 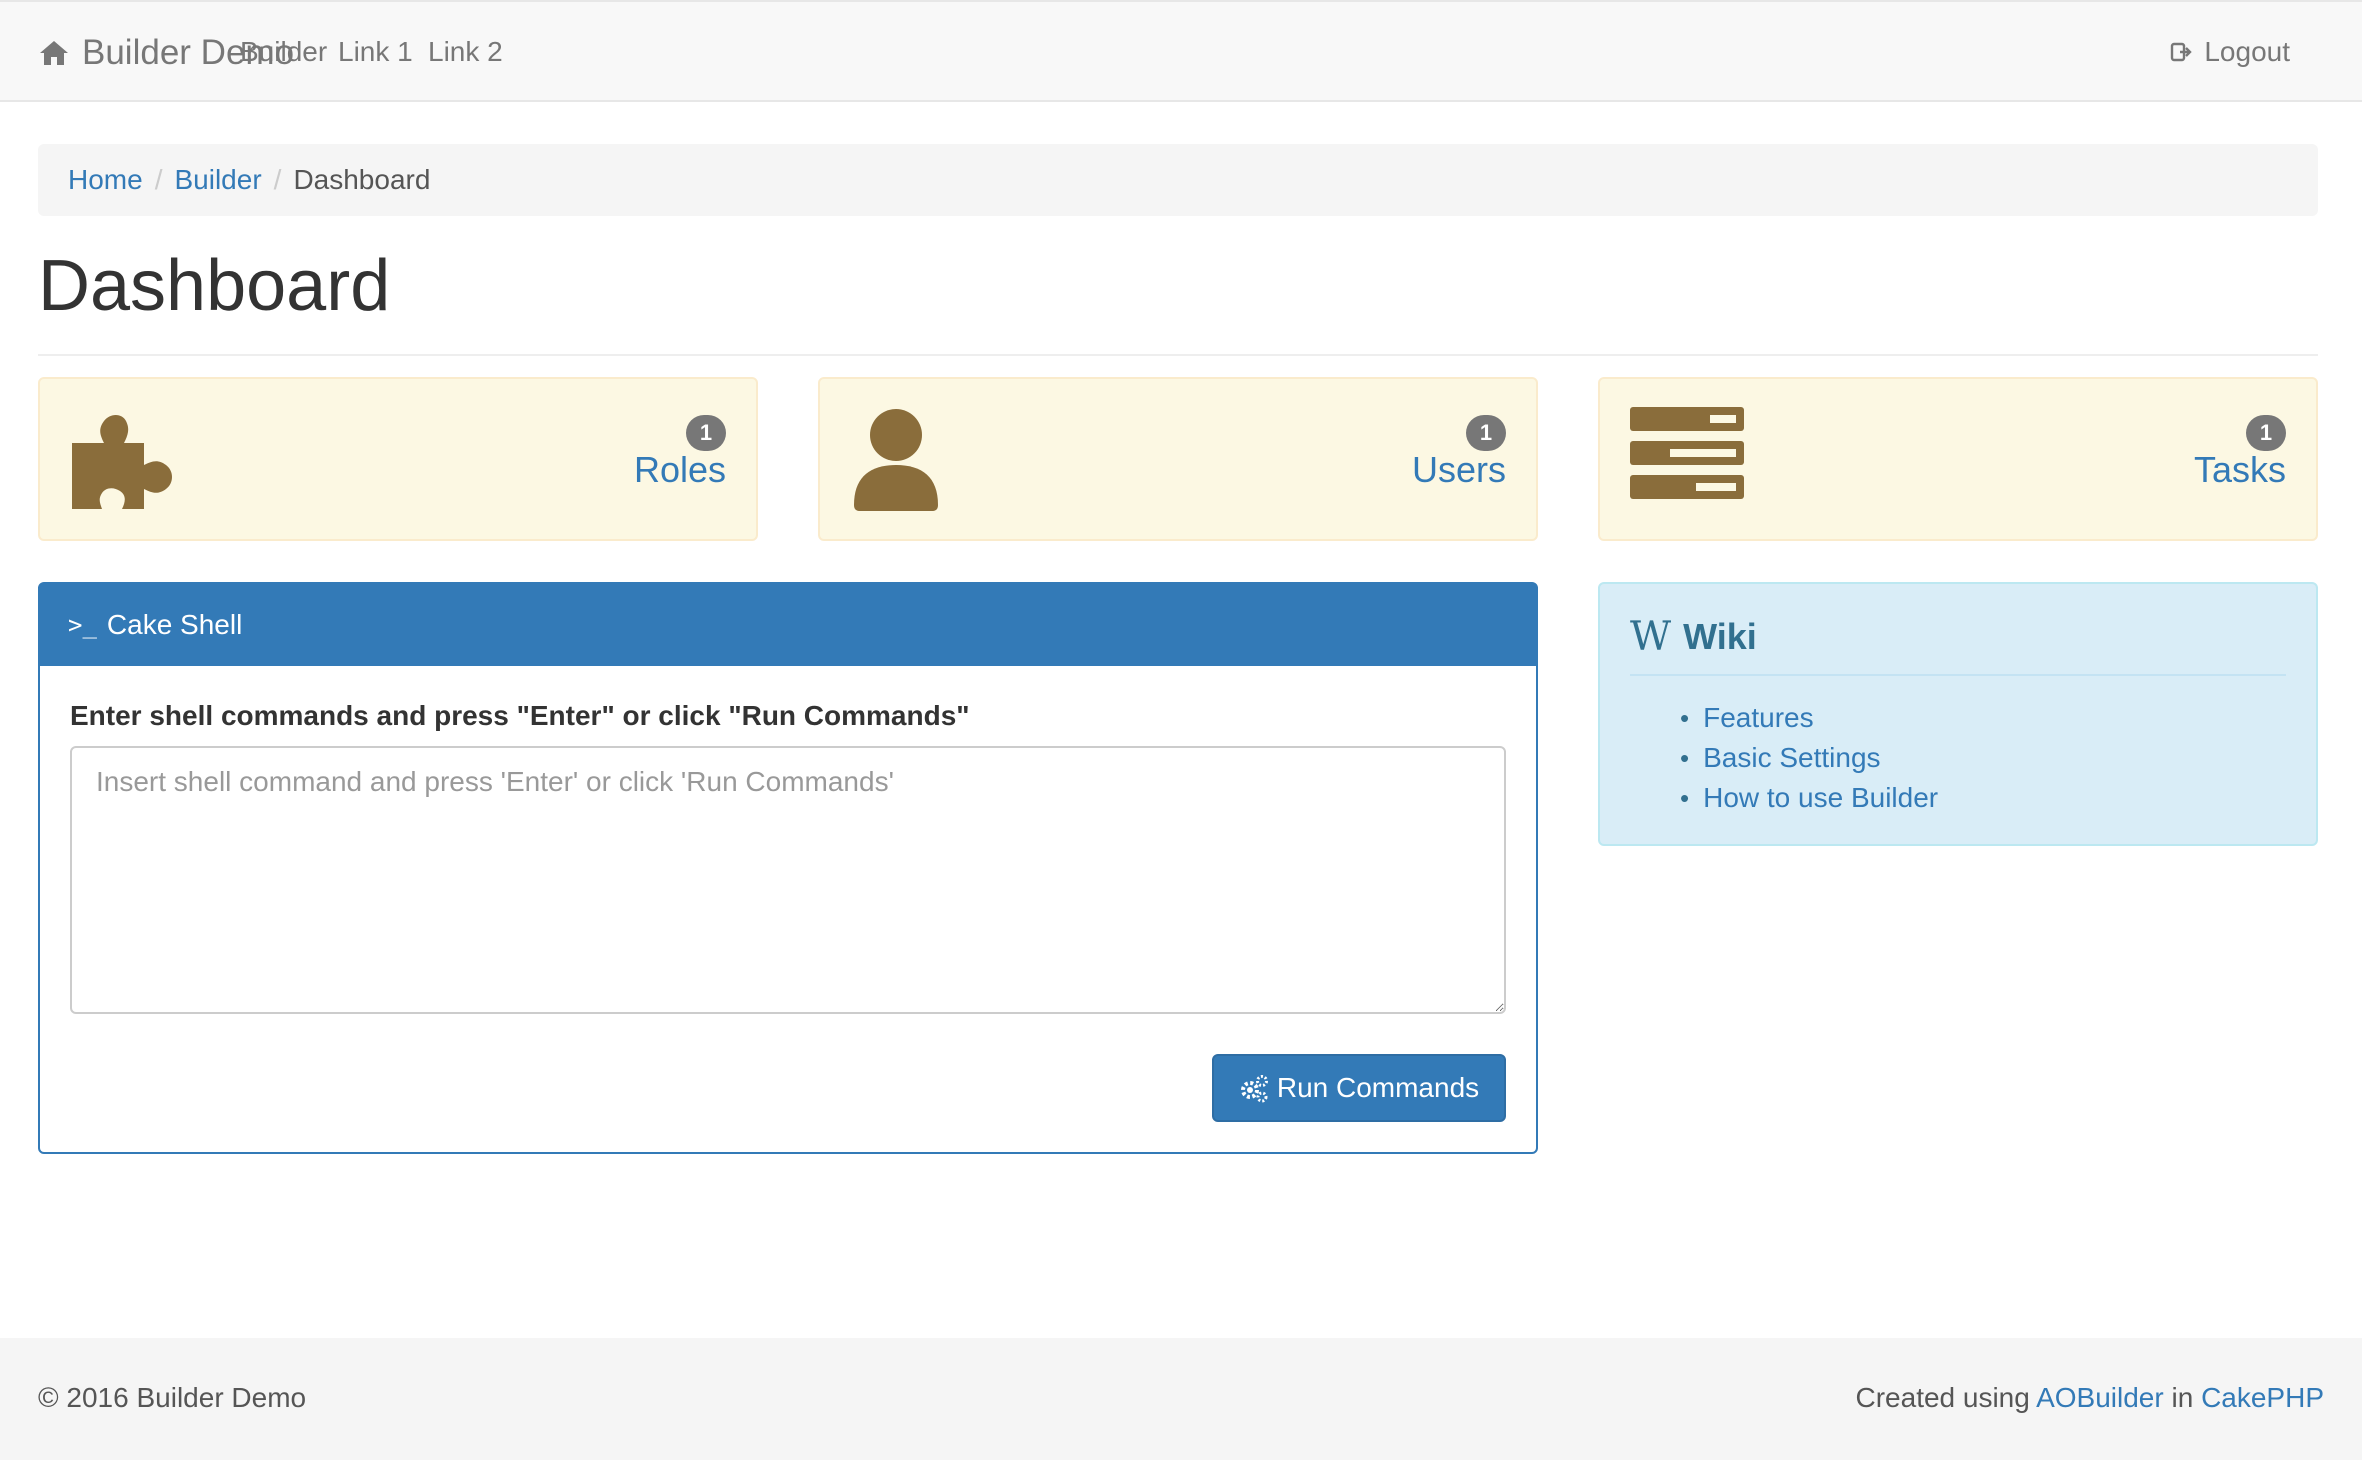 What do you see at coordinates (362, 179) in the screenshot?
I see `breadcrumb-active: Dashboard` at bounding box center [362, 179].